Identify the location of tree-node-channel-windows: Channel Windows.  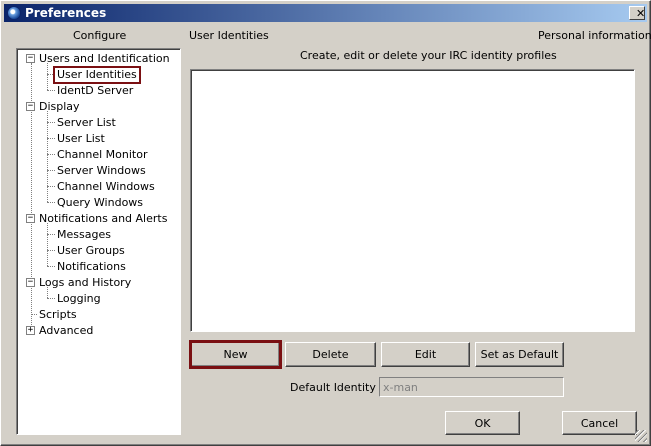
(106, 187).